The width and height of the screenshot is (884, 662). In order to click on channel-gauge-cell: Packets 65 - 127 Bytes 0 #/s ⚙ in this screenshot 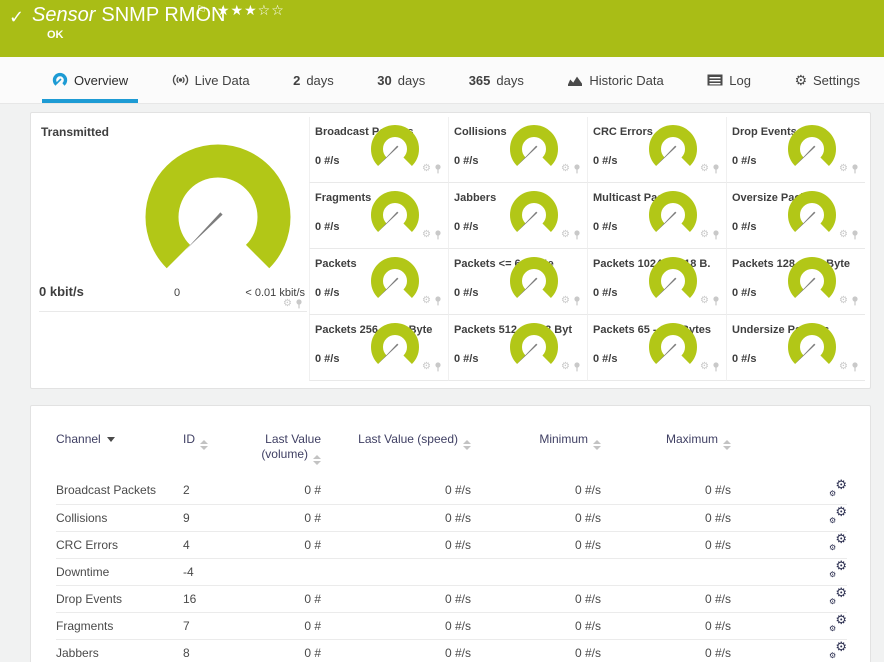, I will do `click(656, 348)`.